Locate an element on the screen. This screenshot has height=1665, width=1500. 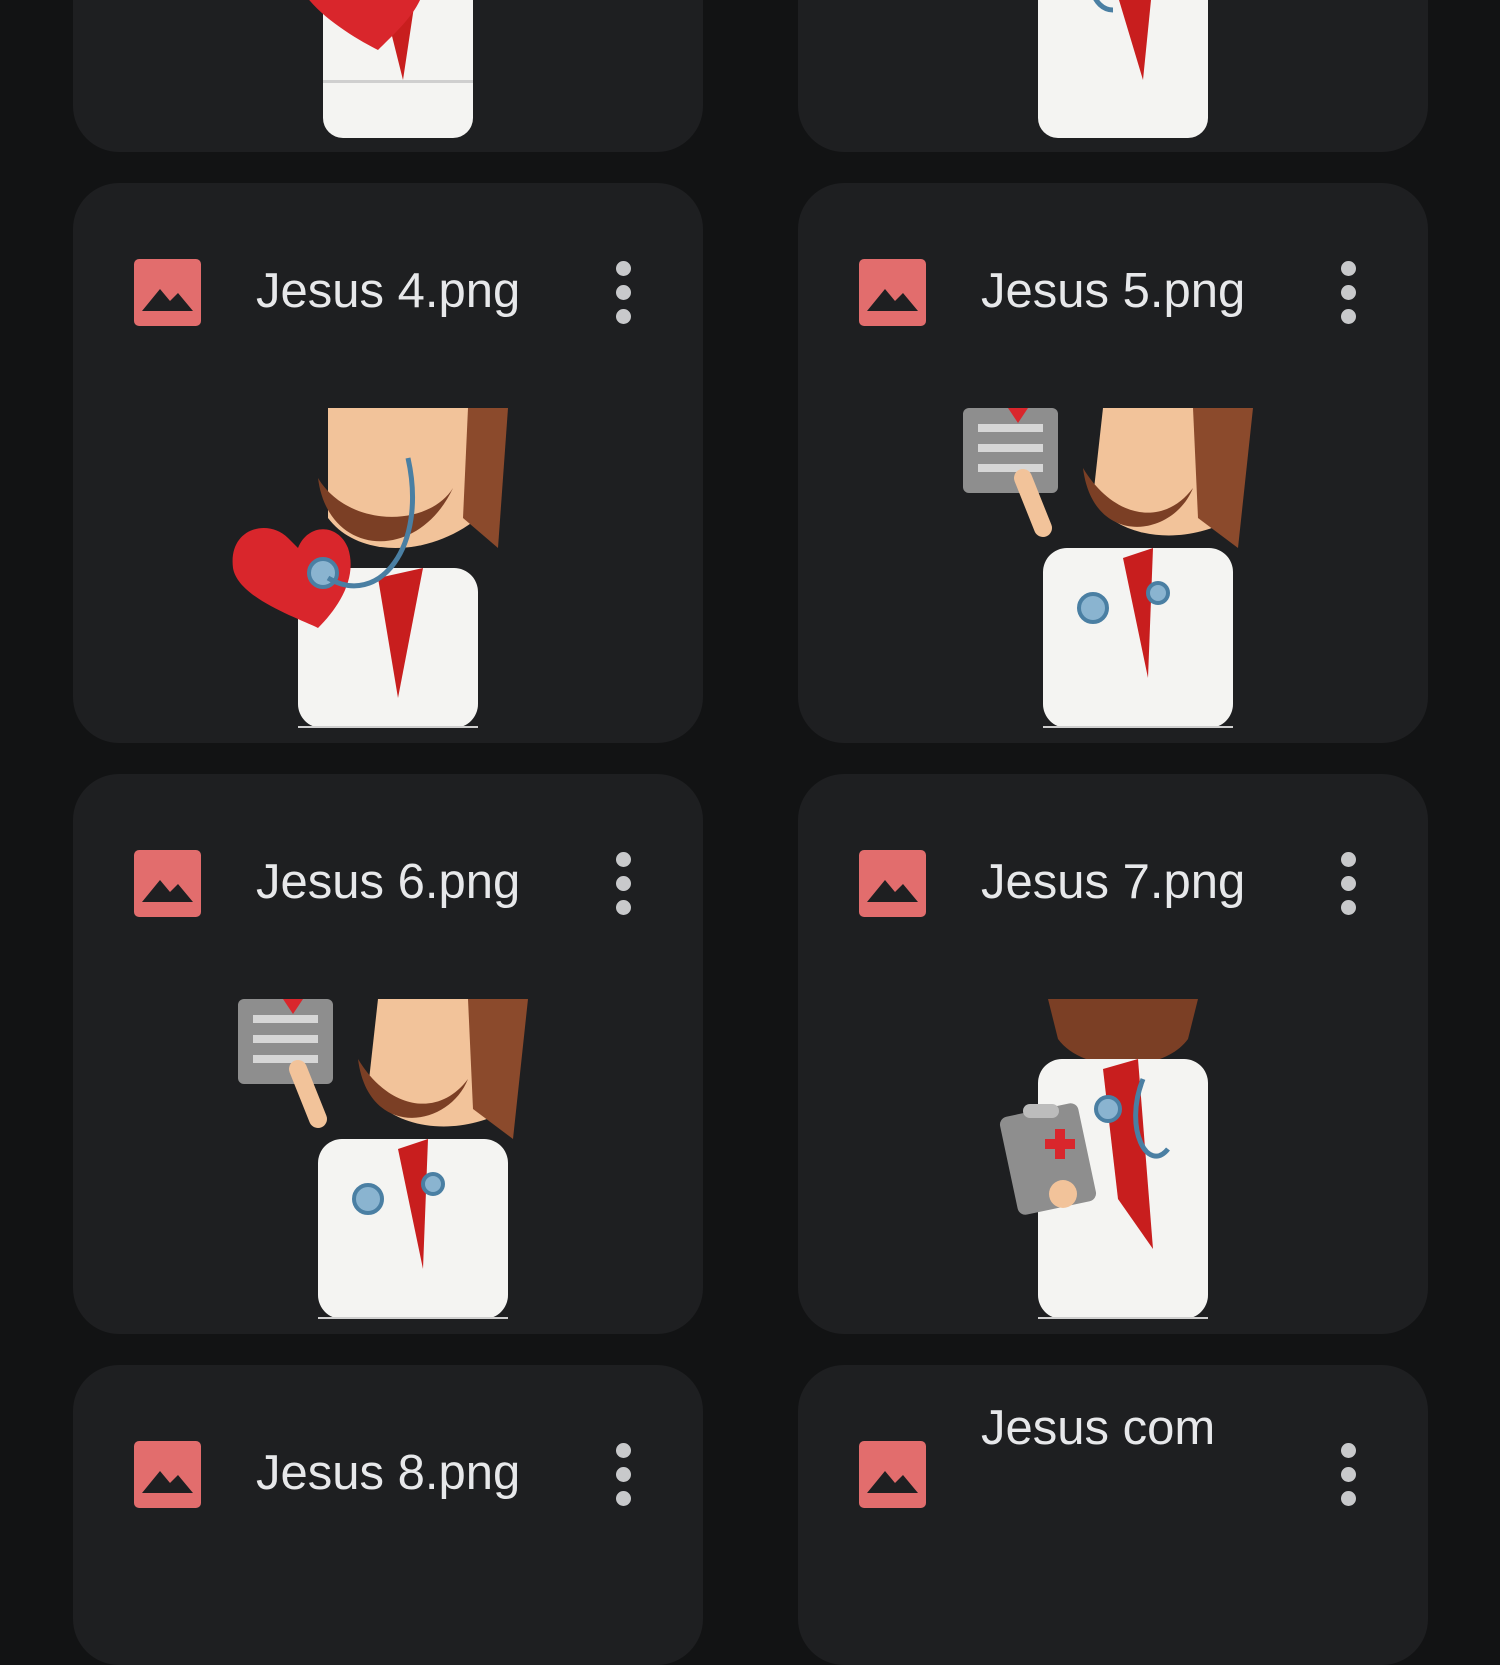
file-card: Jesus com is located at coordinates (1113, 1515).